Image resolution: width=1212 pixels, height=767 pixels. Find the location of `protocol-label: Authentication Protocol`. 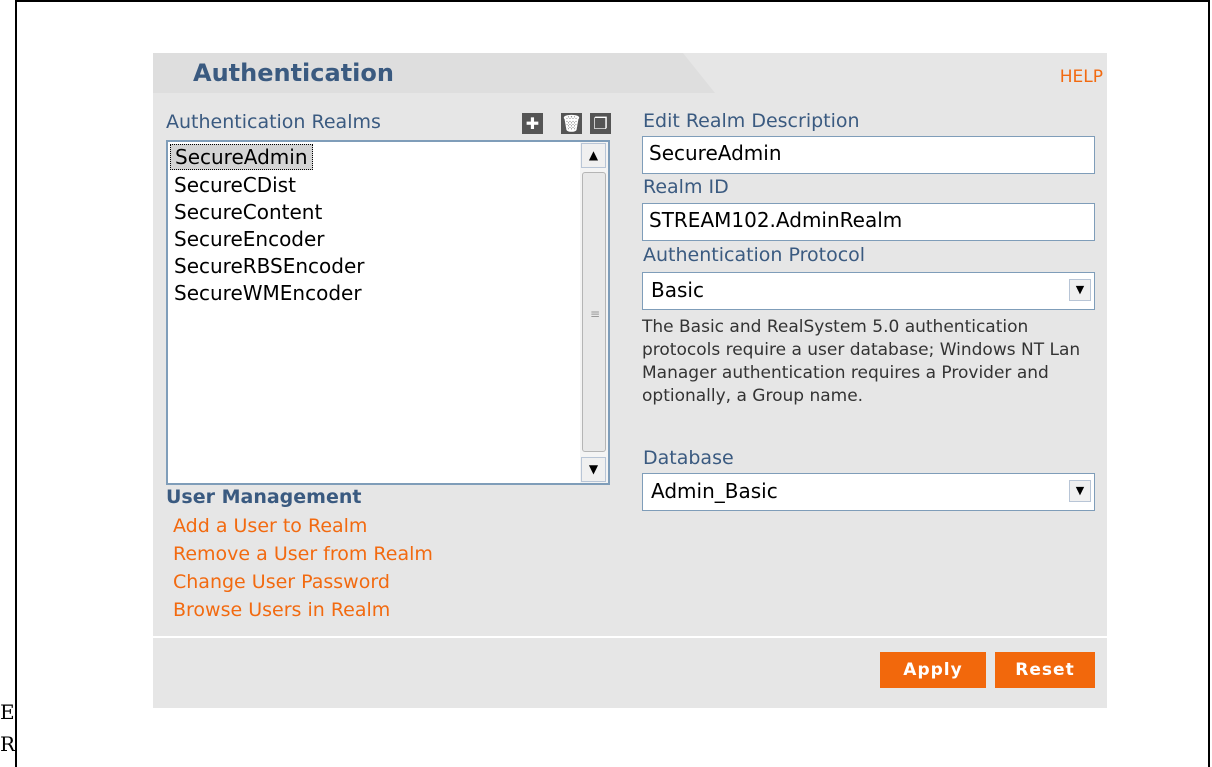

protocol-label: Authentication Protocol is located at coordinates (754, 255).